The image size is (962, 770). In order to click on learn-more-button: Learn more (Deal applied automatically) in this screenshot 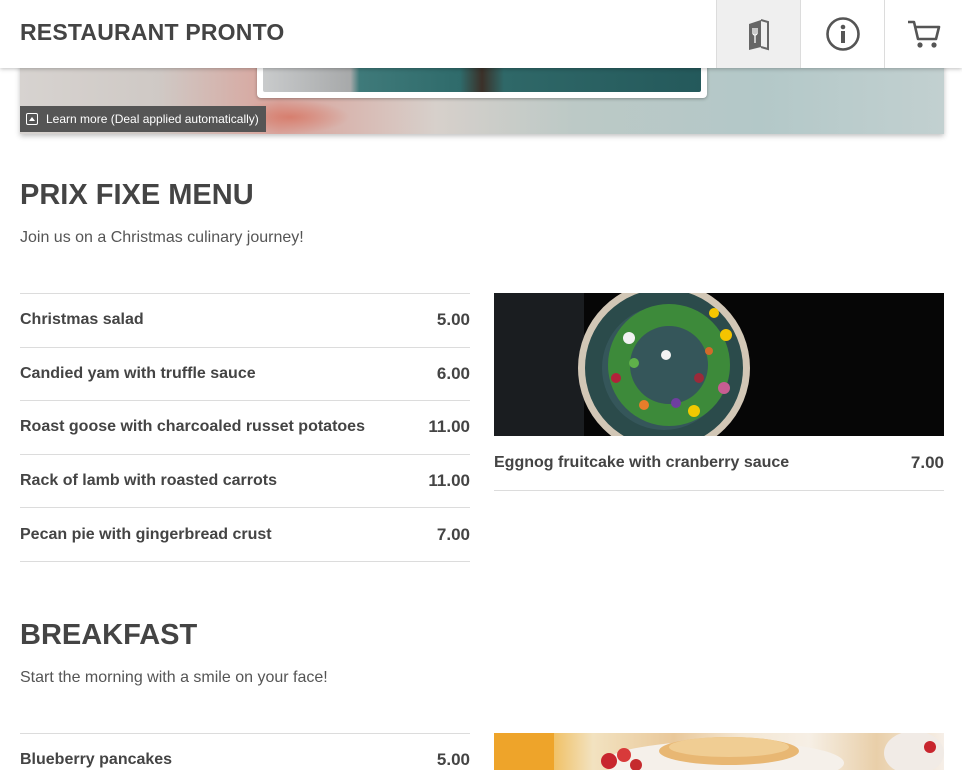, I will do `click(143, 119)`.